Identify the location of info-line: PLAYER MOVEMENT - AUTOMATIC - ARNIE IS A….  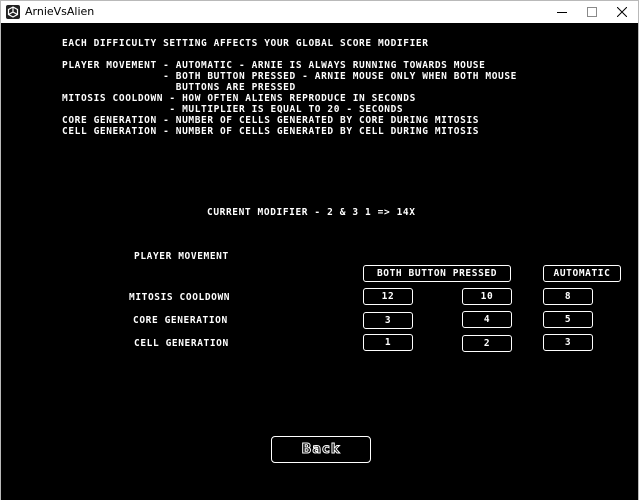
(274, 65).